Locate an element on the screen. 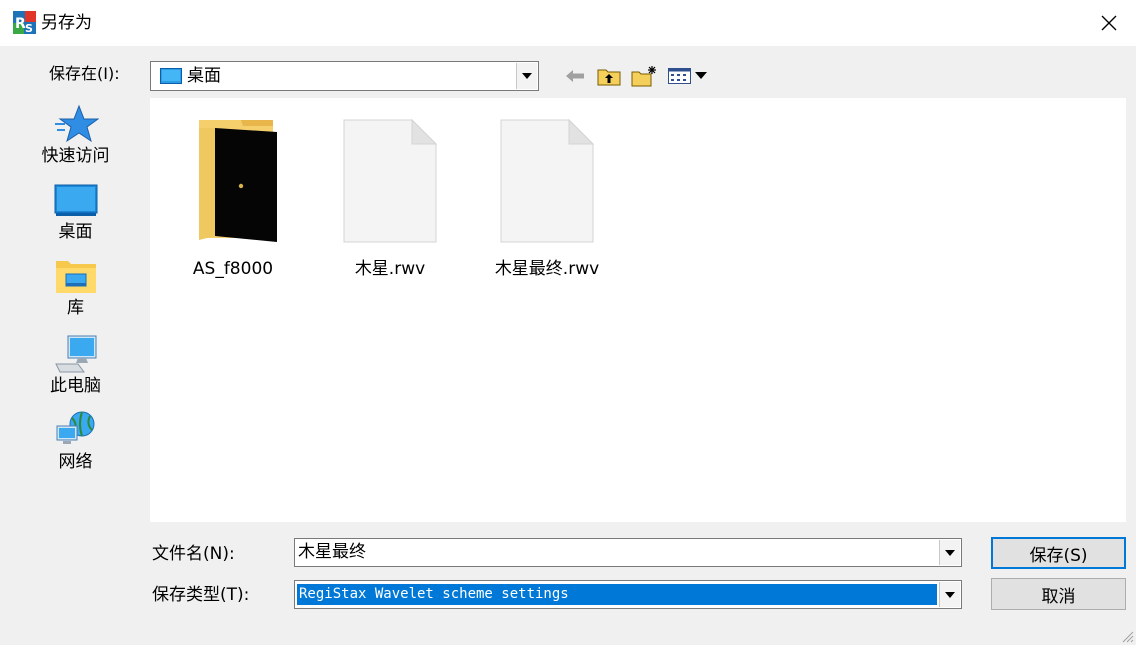 The height and width of the screenshot is (645, 1136). place-network: 网络 is located at coordinates (75, 441).